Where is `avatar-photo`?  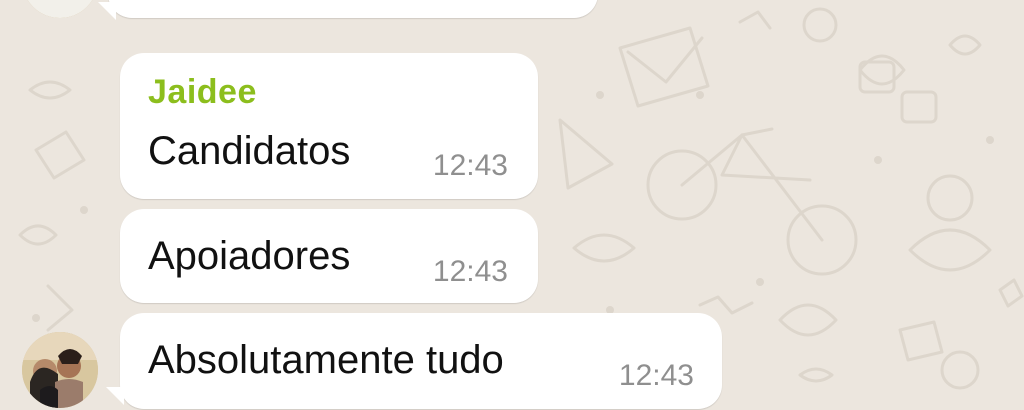
avatar-photo is located at coordinates (60, 370).